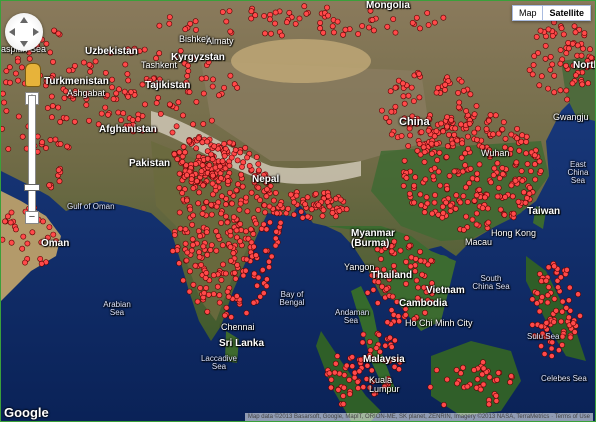 The width and height of the screenshot is (596, 422). Describe the element at coordinates (24, 20) in the screenshot. I see `pan-up-icon` at that location.